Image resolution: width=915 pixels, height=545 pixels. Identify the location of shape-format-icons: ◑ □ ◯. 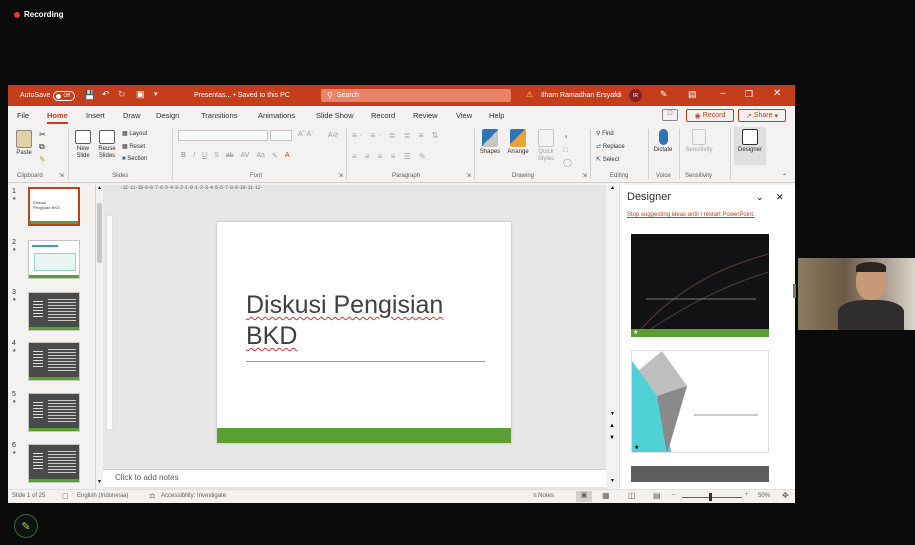
(567, 149).